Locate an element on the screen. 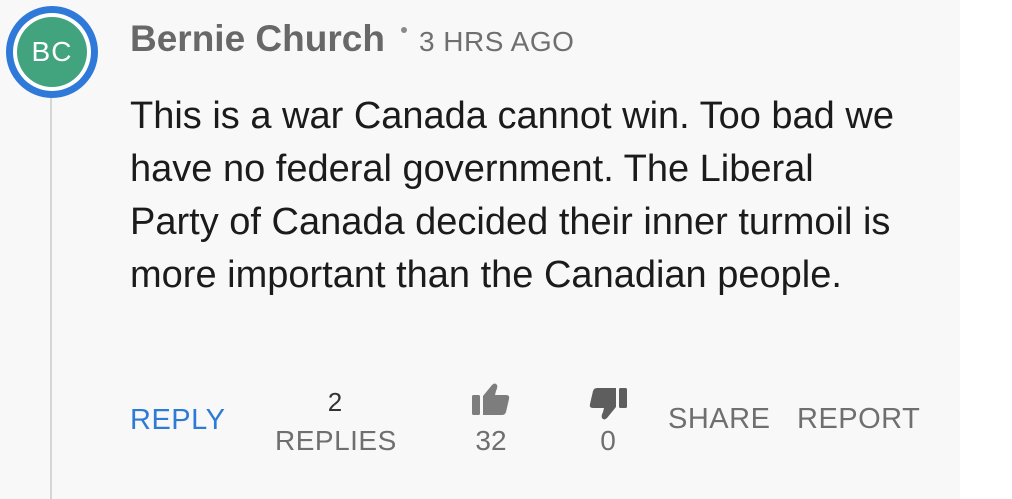 Image resolution: width=1012 pixels, height=499 pixels. avatar: BC is located at coordinates (52, 52).